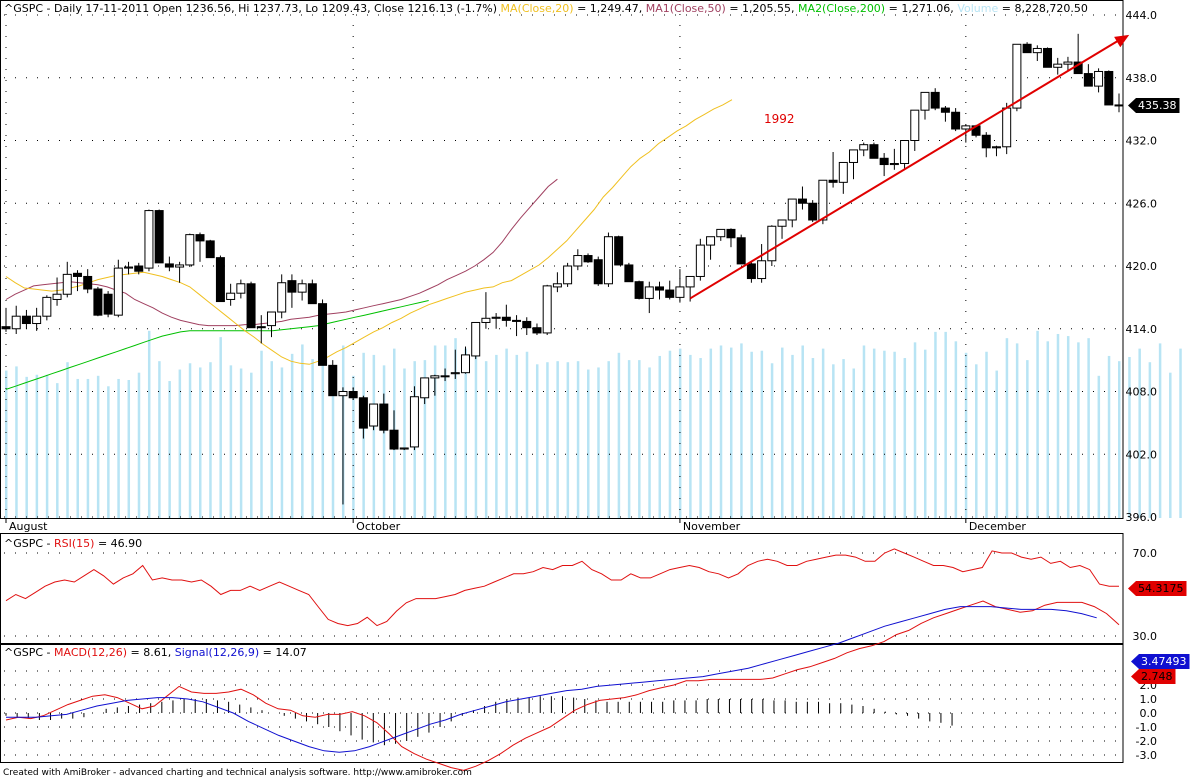 This screenshot has height=781, width=1191. I want to click on ma200-label: MA2(Close,200), so click(842, 8).